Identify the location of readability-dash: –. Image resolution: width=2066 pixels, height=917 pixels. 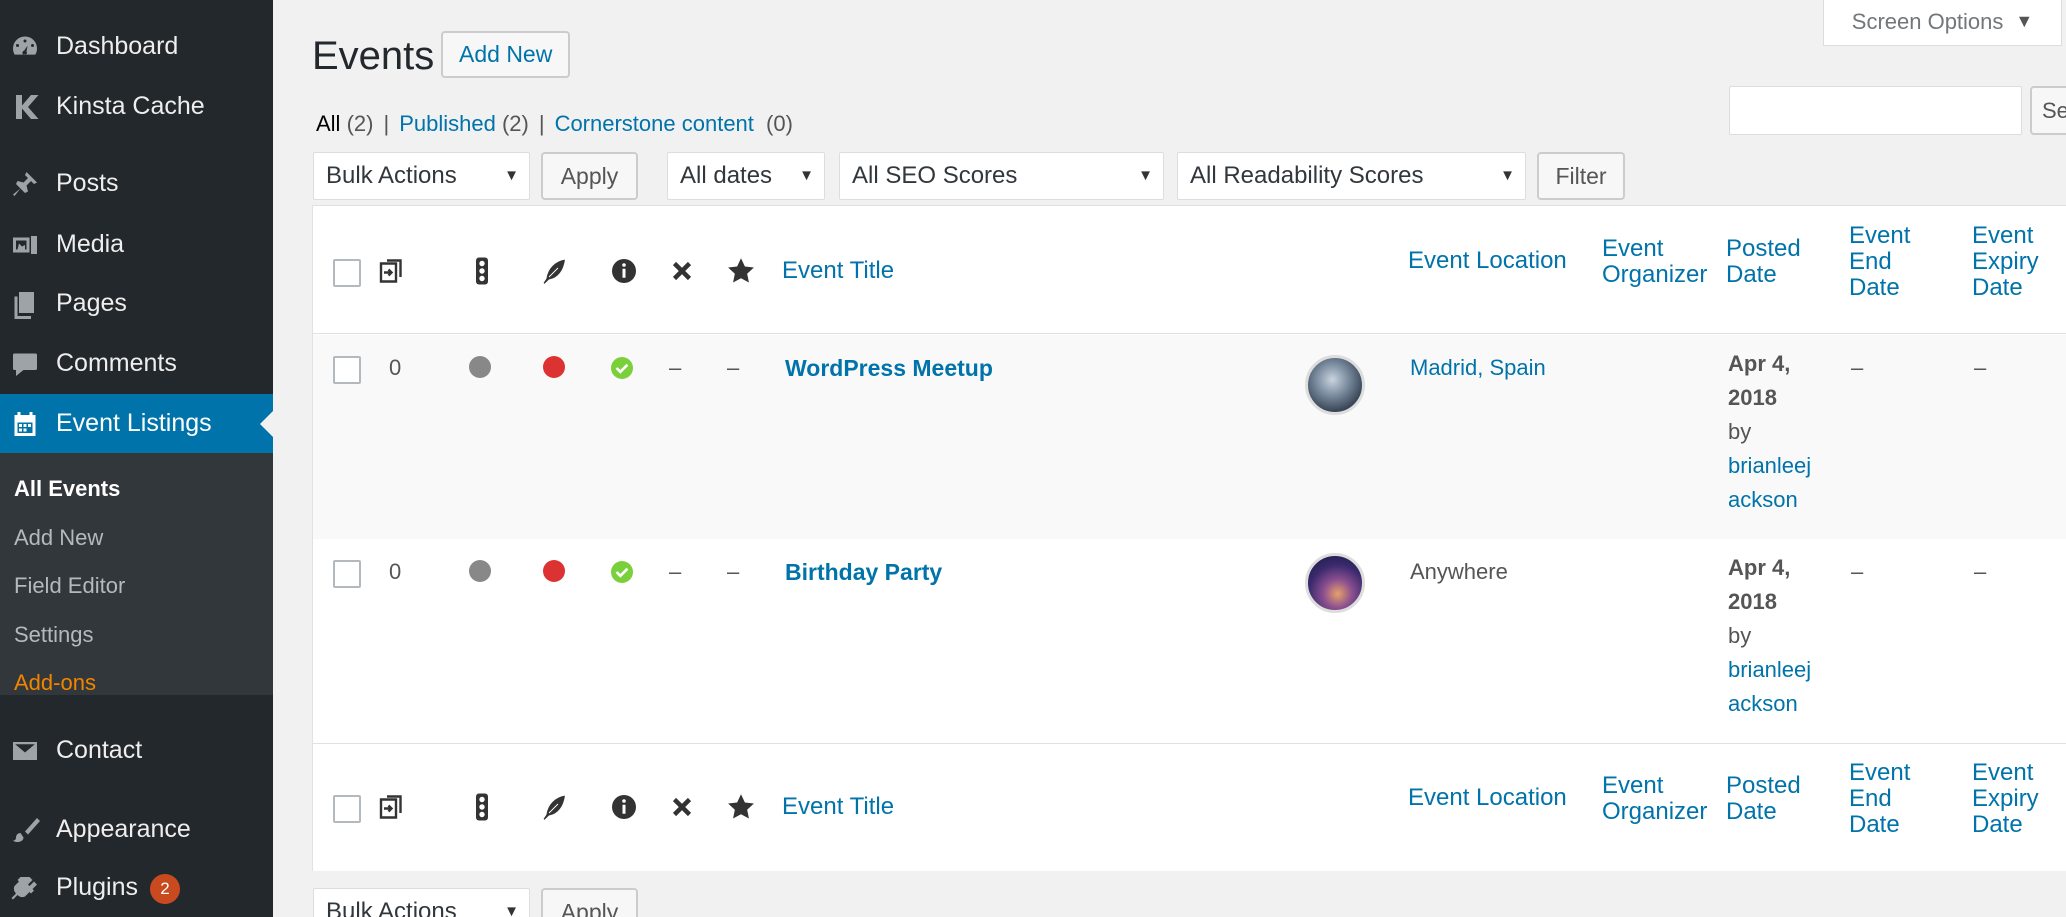
(733, 571).